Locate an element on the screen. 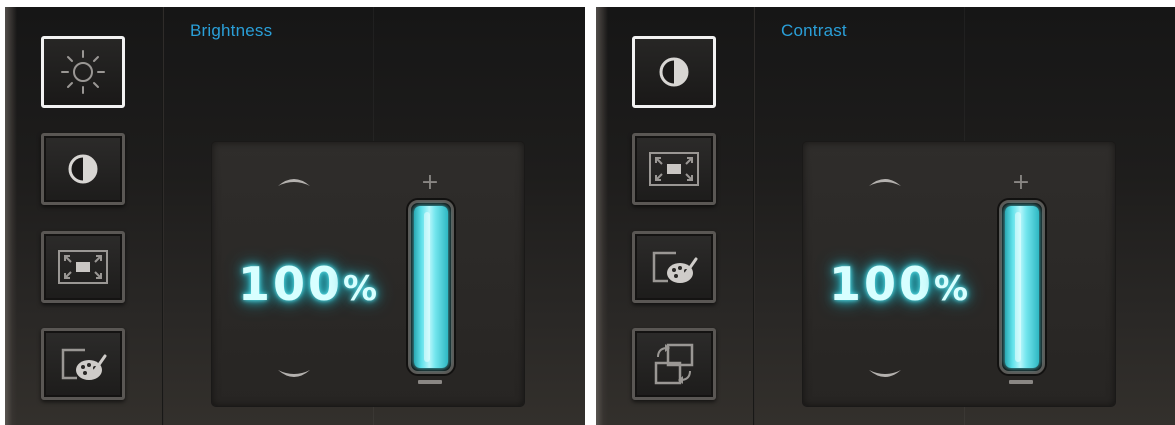 The image size is (1175, 425). rotate-screens-icon is located at coordinates (674, 364).